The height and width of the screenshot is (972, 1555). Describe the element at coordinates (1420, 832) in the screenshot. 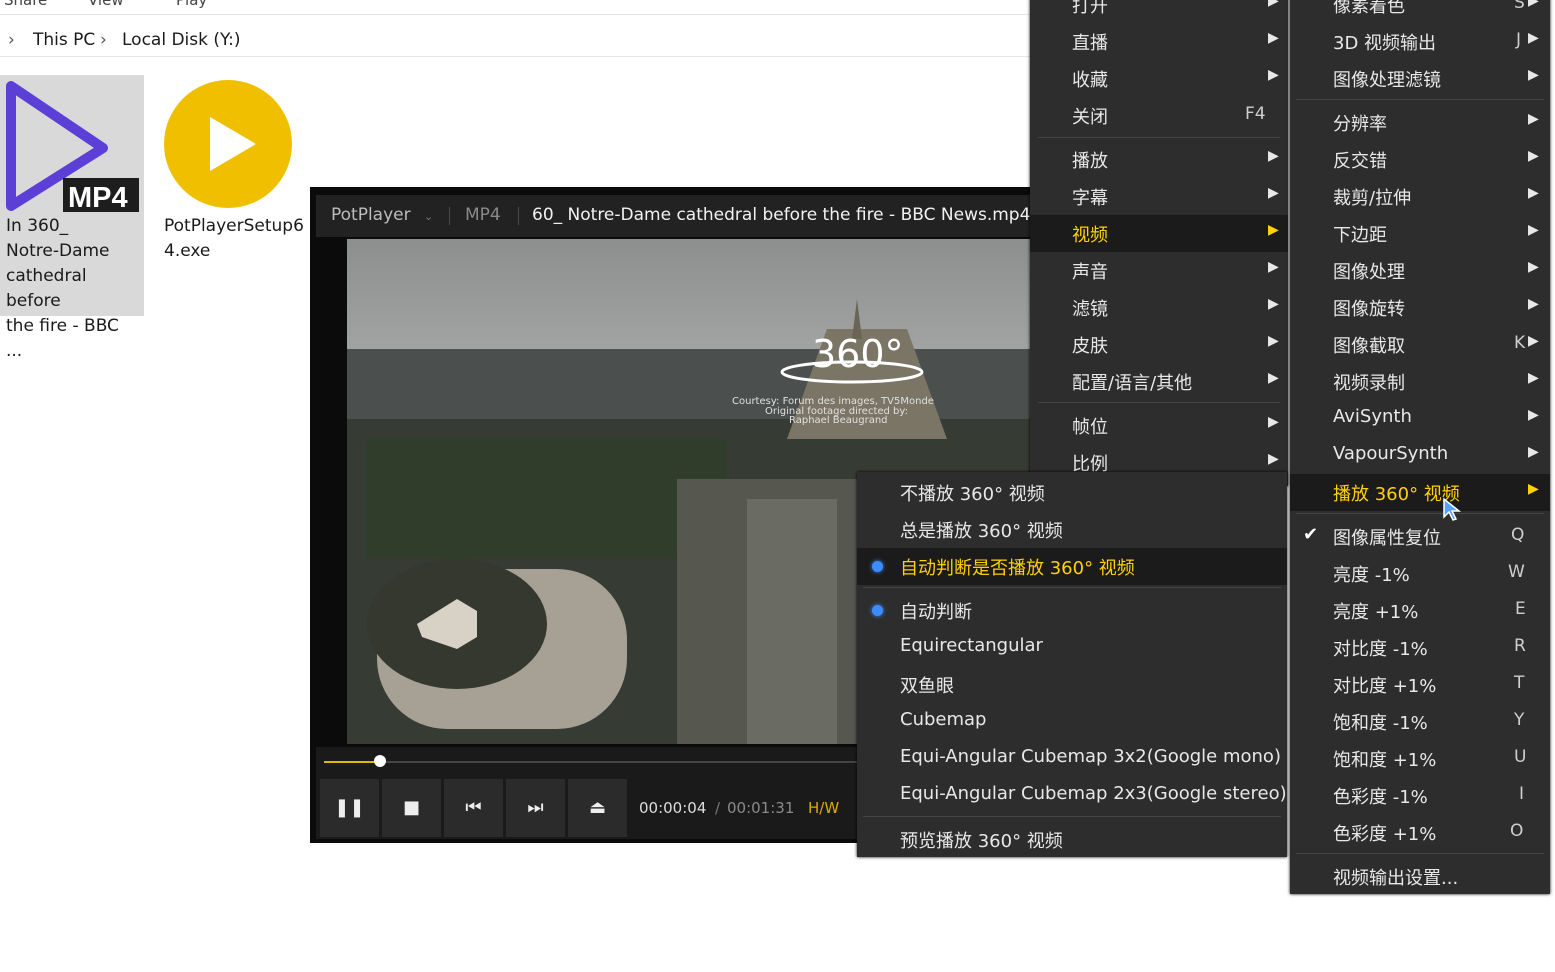

I see `menu-item-hue-up: 色彩度 +1% O` at that location.